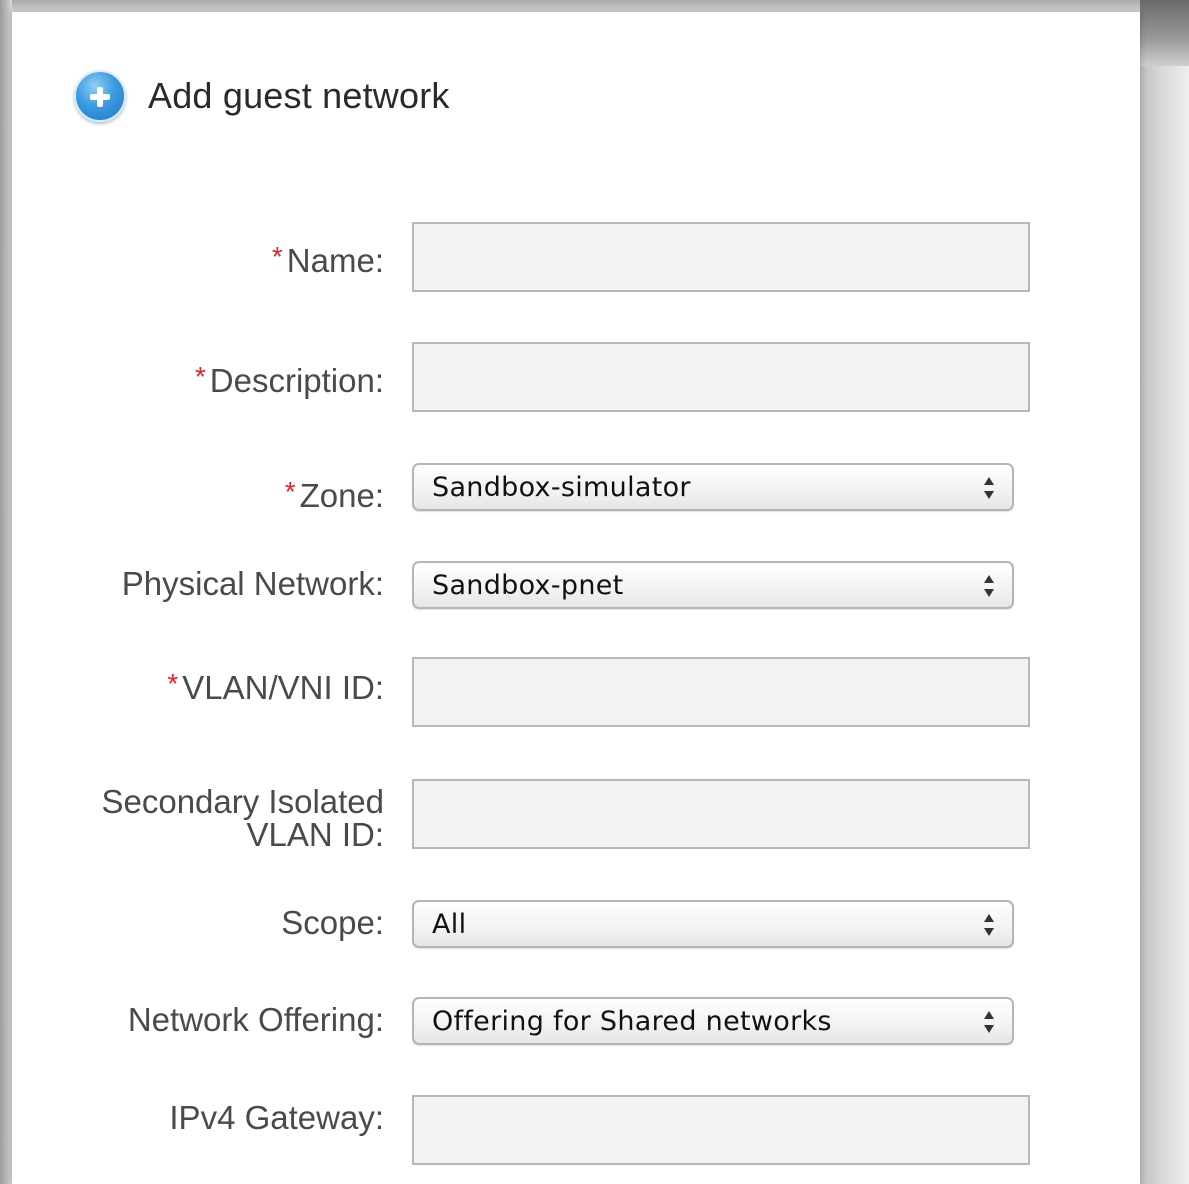 Image resolution: width=1189 pixels, height=1184 pixels. I want to click on network-offering-label-text: Network Offering:, so click(255, 1019).